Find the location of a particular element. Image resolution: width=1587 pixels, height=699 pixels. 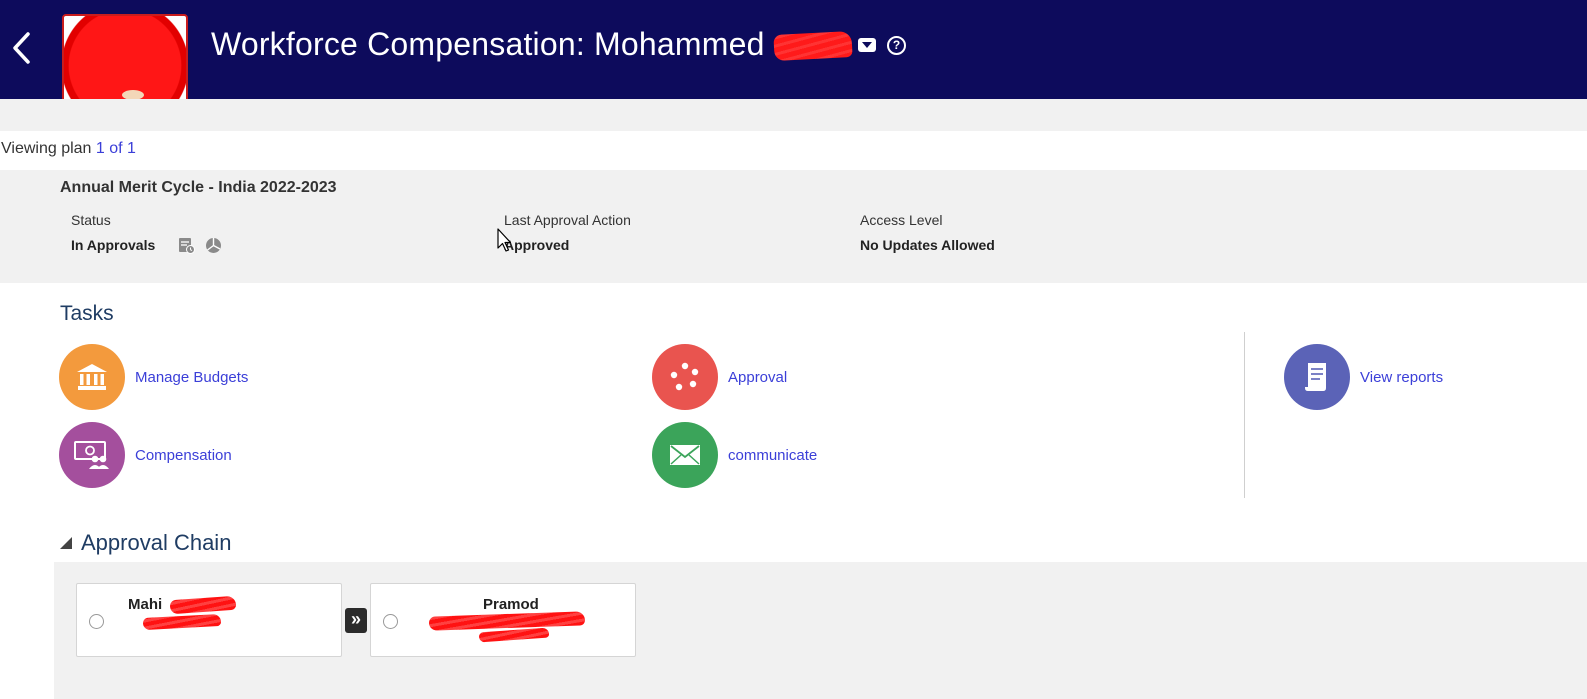

task-manage-budgets: Manage Budgets is located at coordinates (153, 377).